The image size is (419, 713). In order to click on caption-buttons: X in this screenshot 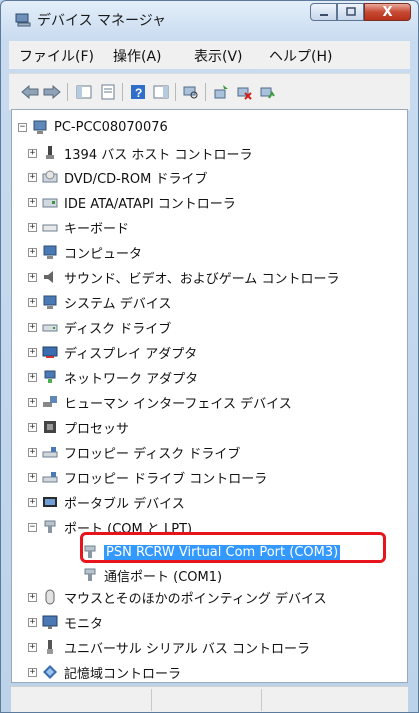, I will do `click(360, 12)`.